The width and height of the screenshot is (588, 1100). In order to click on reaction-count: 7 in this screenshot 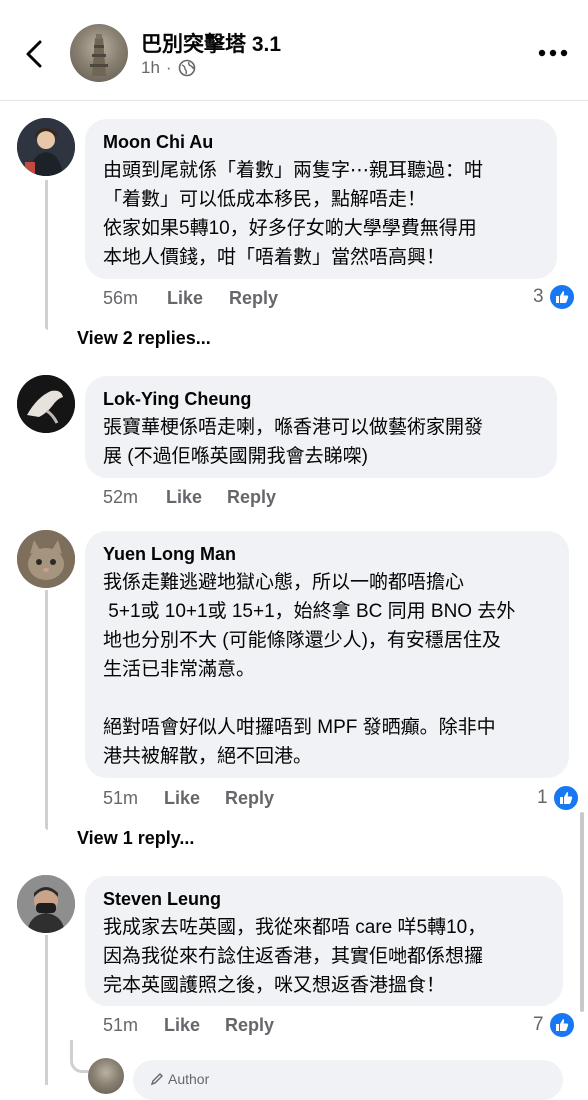, I will do `click(538, 1024)`.